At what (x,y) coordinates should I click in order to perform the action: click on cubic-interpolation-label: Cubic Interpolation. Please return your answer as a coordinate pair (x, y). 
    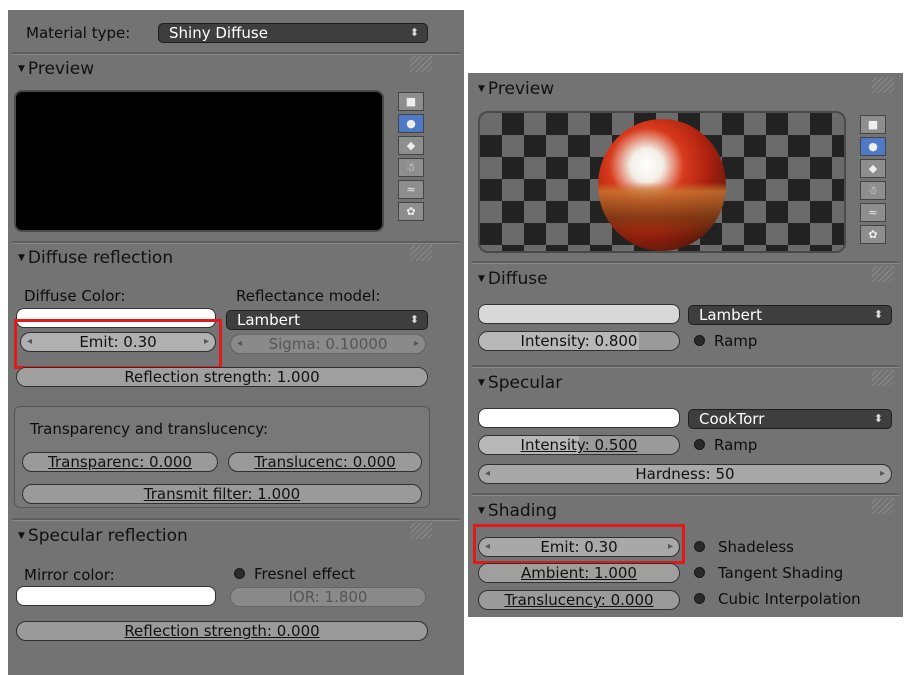
    Looking at the image, I should click on (789, 599).